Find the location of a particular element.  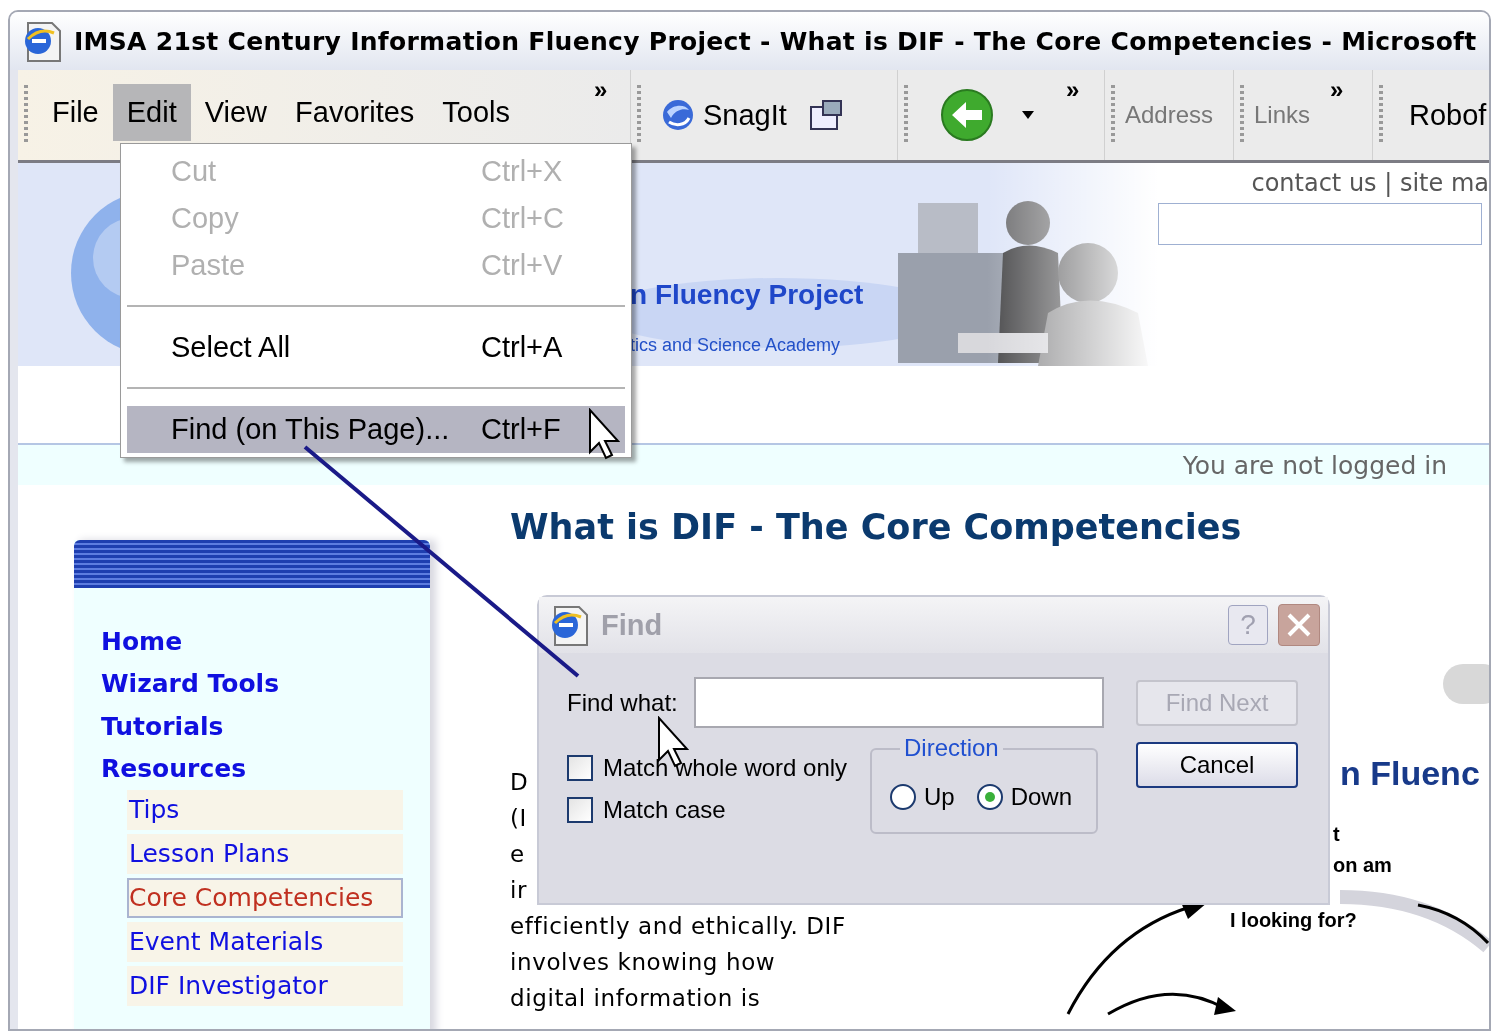

article-text: efficiently and ethically. DIF is located at coordinates (678, 926).